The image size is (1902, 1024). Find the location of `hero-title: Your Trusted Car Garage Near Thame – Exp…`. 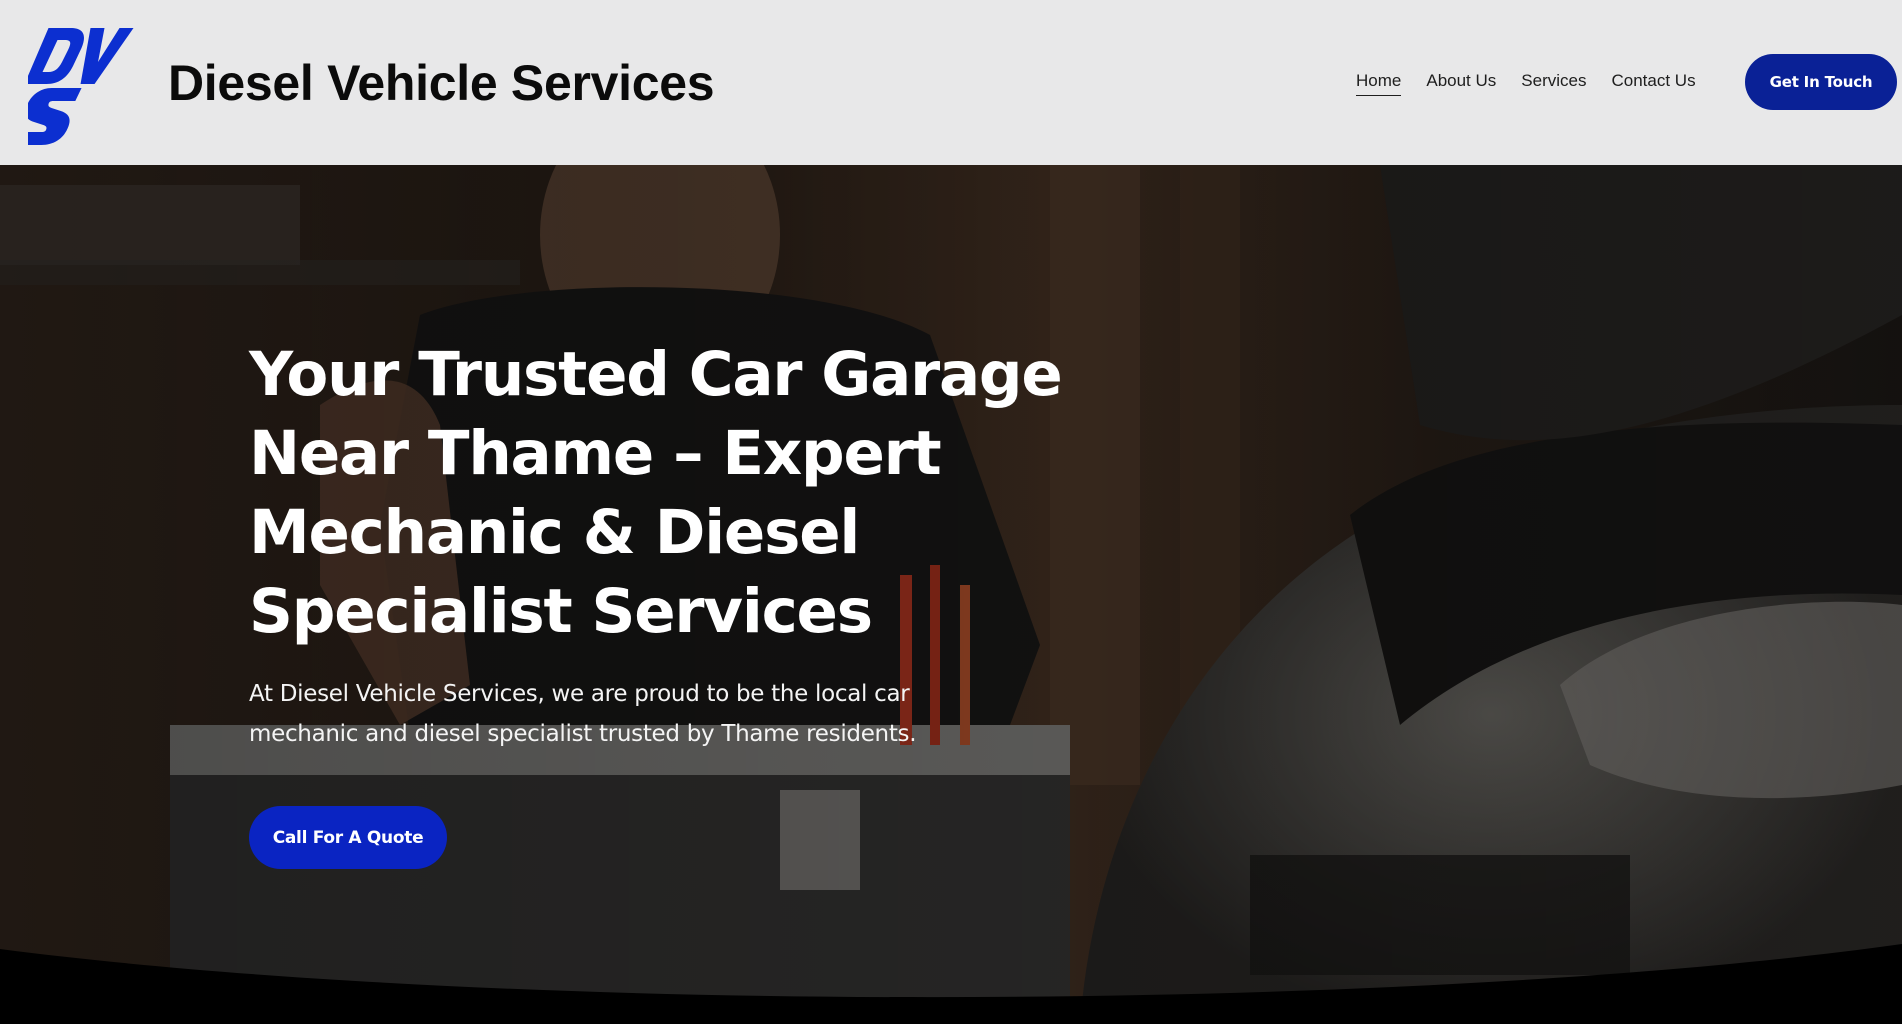

hero-title: Your Trusted Car Garage Near Thame – Exp… is located at coordinates (679, 493).